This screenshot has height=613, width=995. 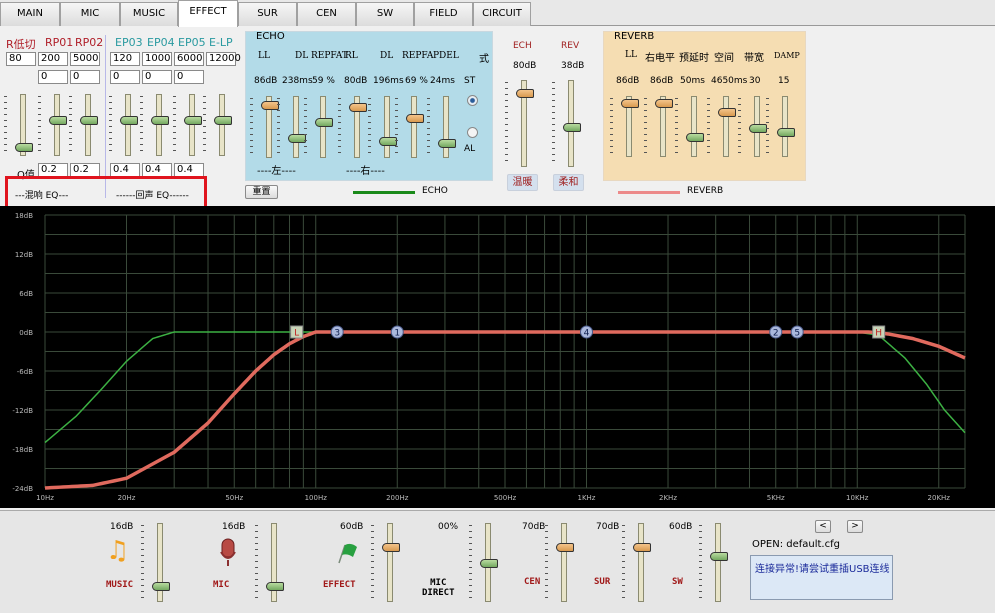 I want to click on freq-input-ep03: 120, so click(x=125, y=59).